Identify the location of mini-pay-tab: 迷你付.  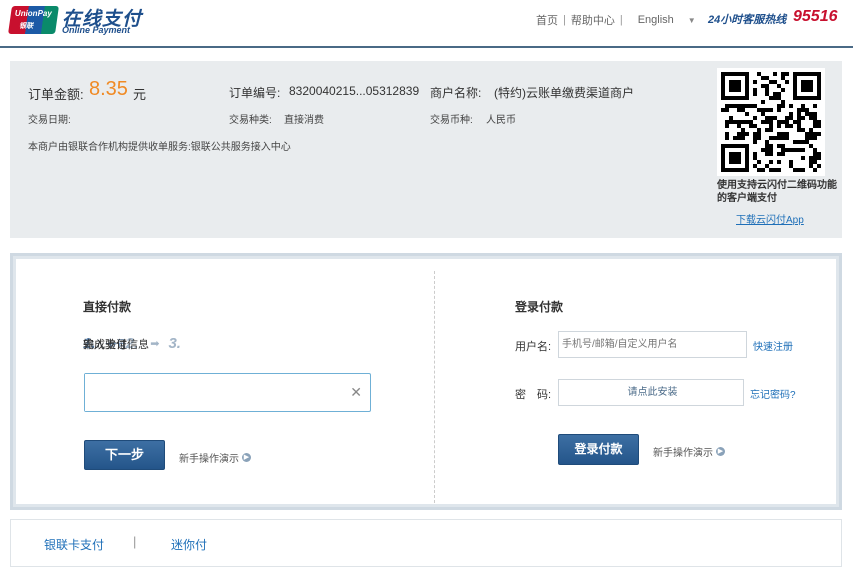
(189, 544).